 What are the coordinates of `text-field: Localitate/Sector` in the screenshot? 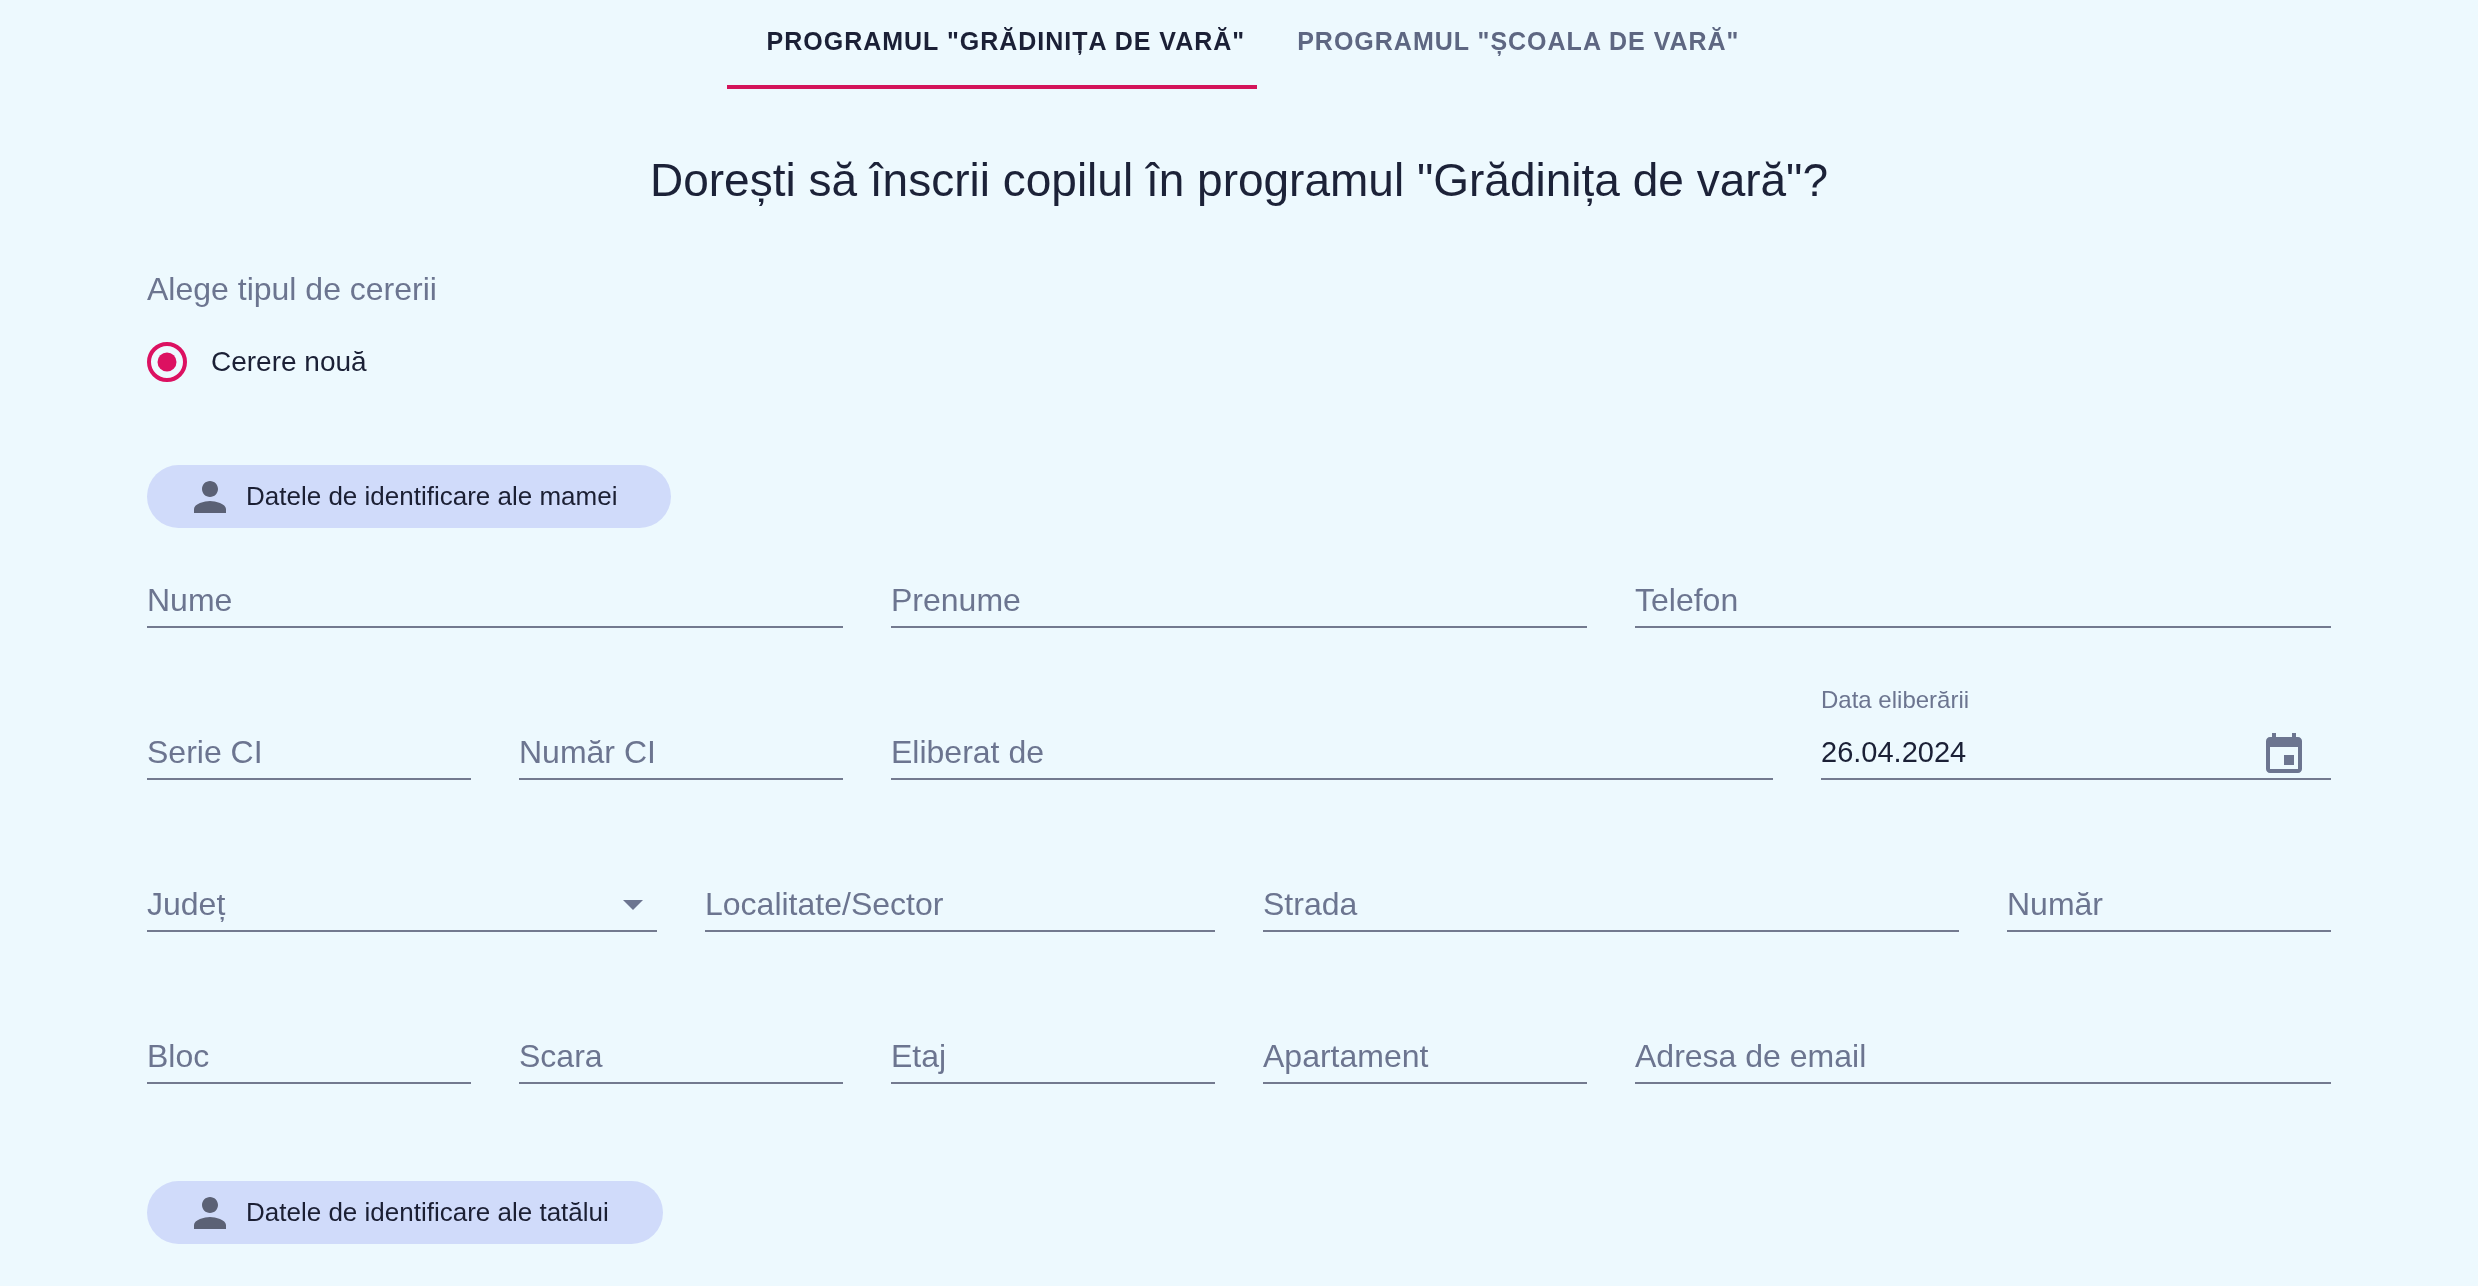 It's located at (960, 908).